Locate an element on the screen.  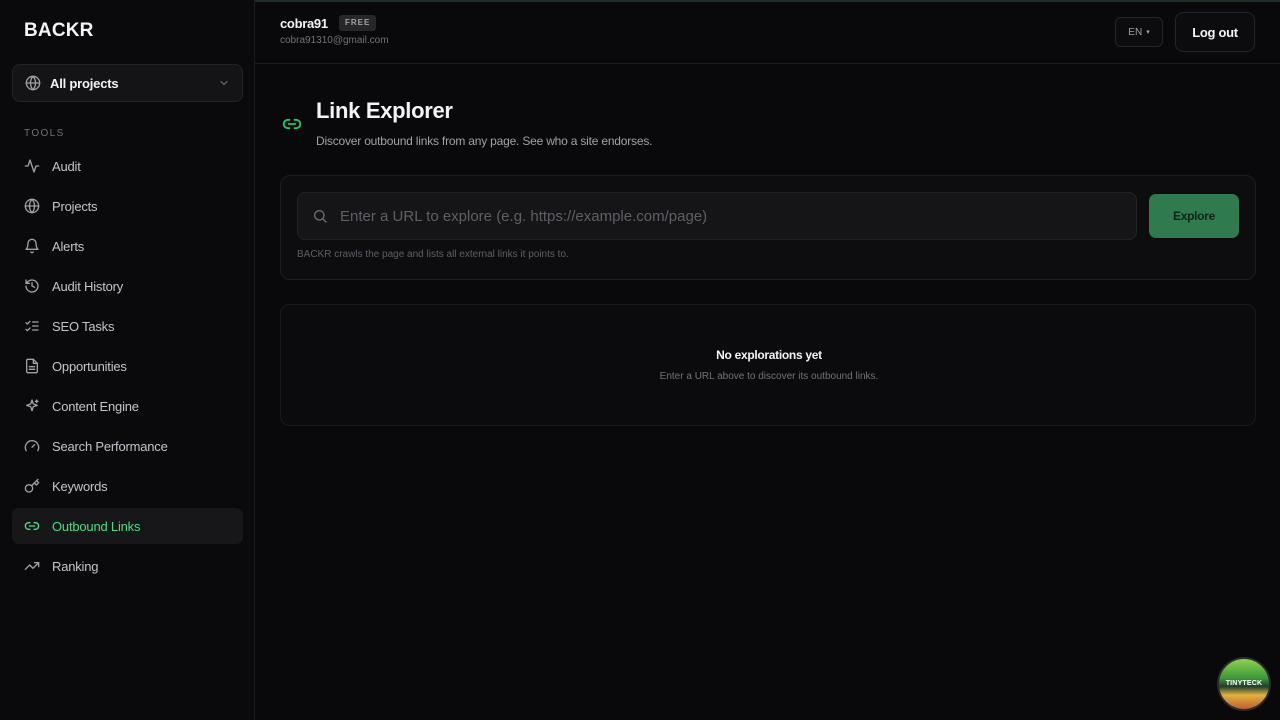
sidebar-item-audit: Audit is located at coordinates (127, 166).